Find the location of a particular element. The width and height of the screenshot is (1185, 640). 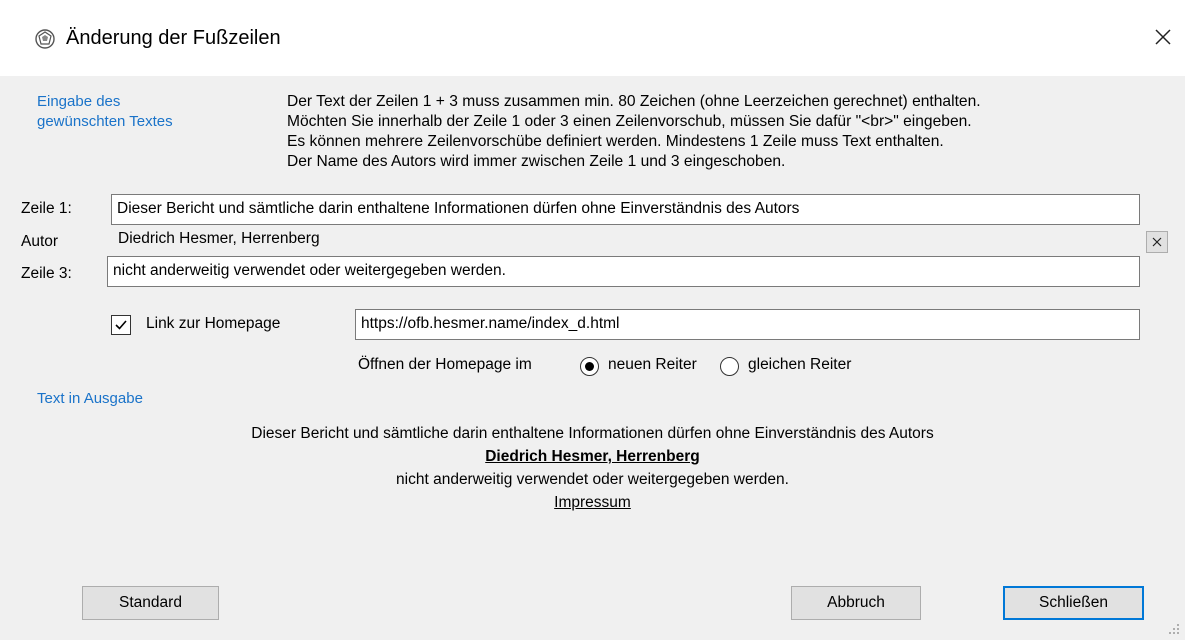

checkmark-icon is located at coordinates (121, 325).